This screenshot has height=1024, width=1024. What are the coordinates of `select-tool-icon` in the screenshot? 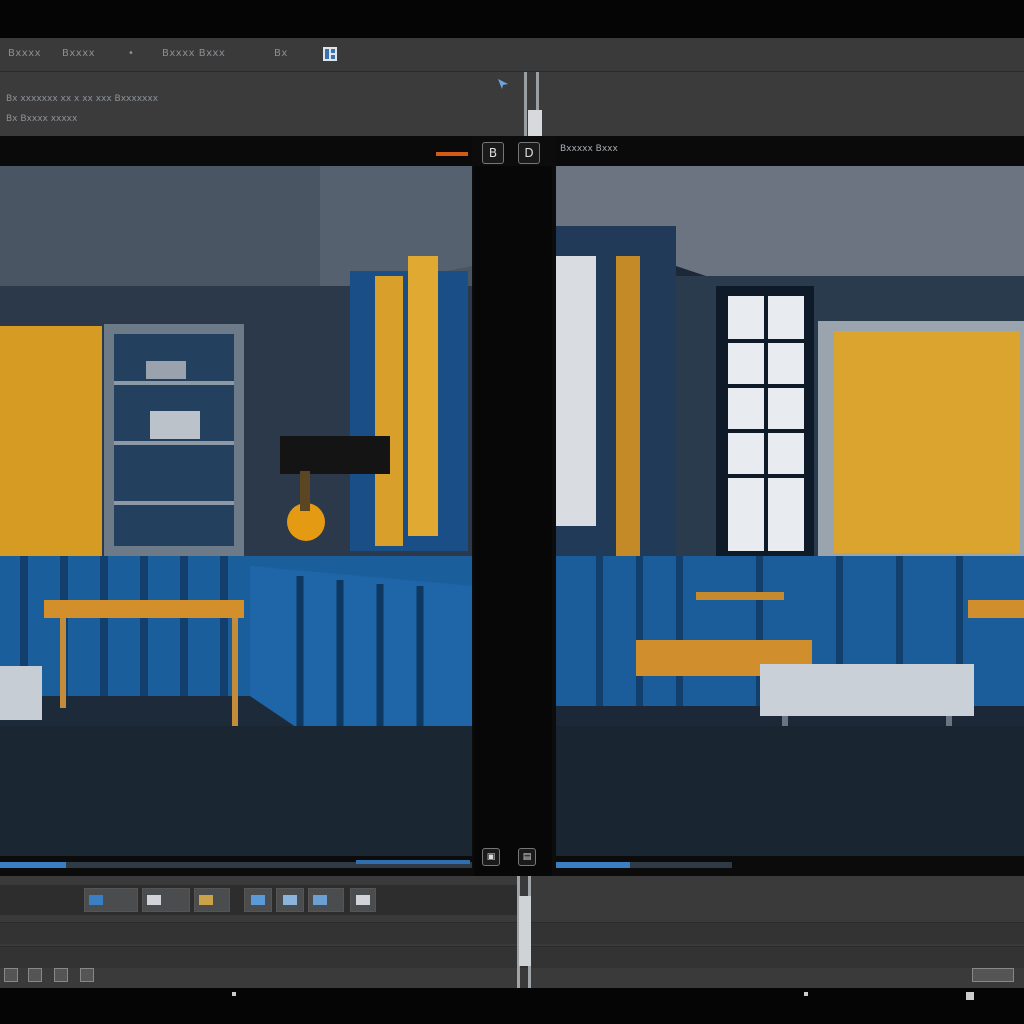 It's located at (35, 975).